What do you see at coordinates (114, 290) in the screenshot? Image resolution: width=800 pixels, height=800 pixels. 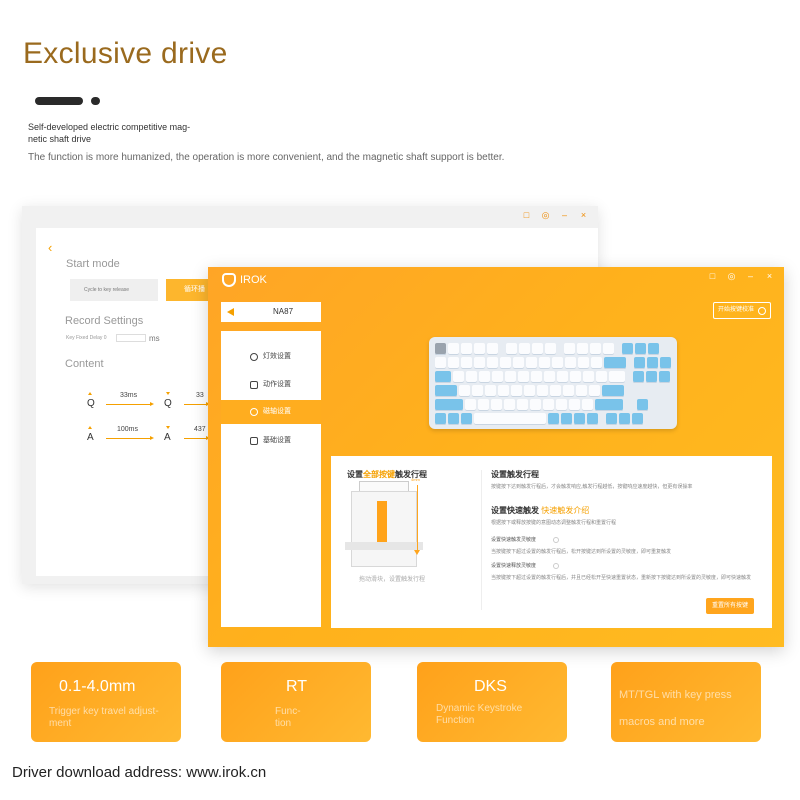 I see `start-mode-select: Cycle to key release` at bounding box center [114, 290].